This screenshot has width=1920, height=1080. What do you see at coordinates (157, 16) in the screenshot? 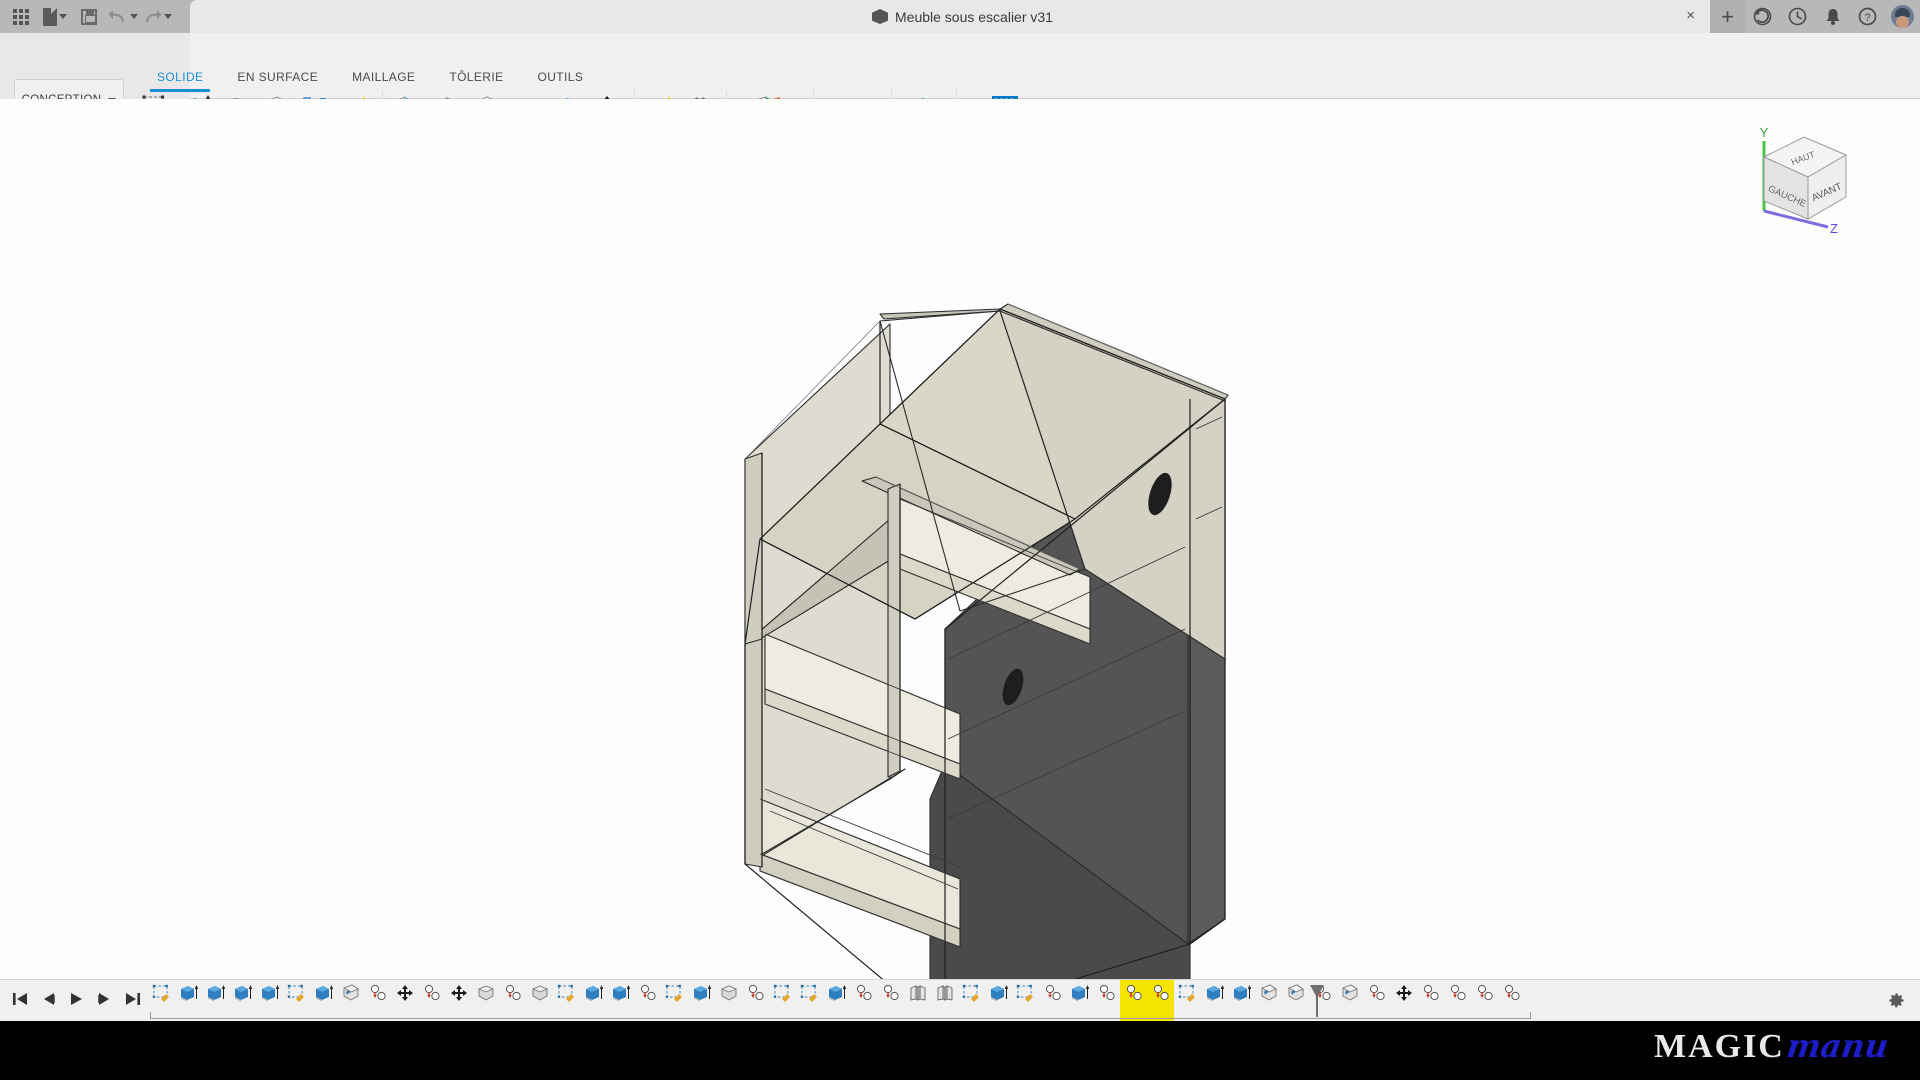
I see `redo-button` at bounding box center [157, 16].